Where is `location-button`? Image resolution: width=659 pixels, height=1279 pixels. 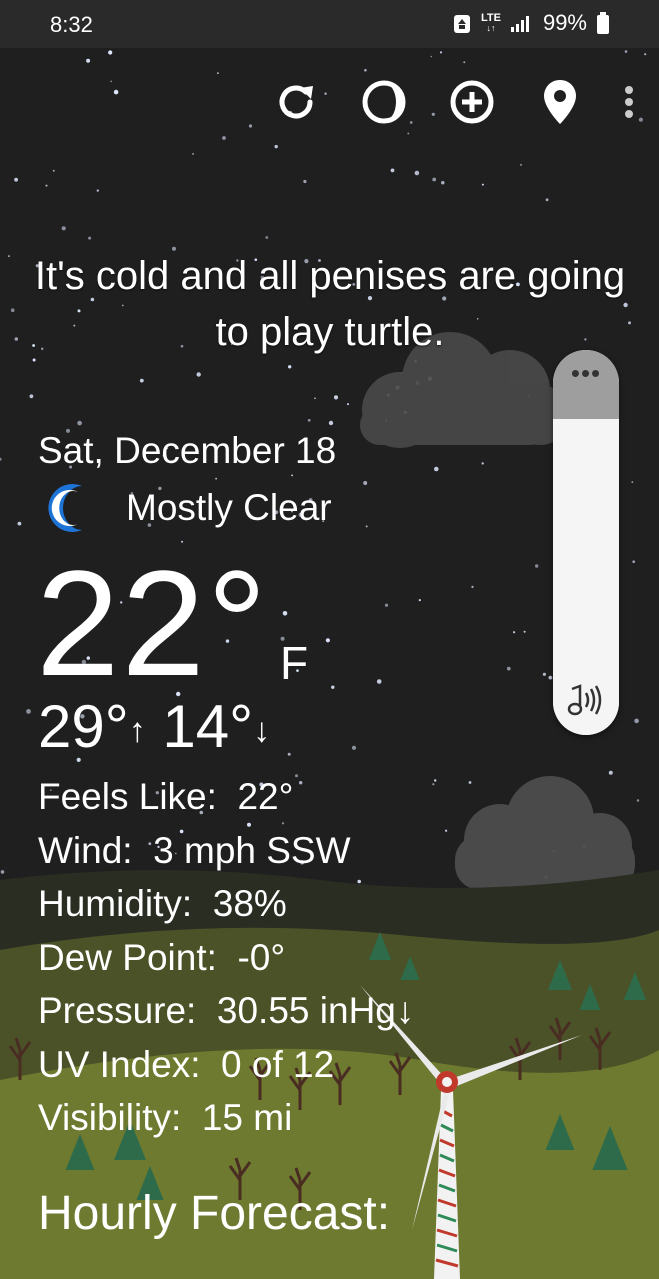 location-button is located at coordinates (560, 102).